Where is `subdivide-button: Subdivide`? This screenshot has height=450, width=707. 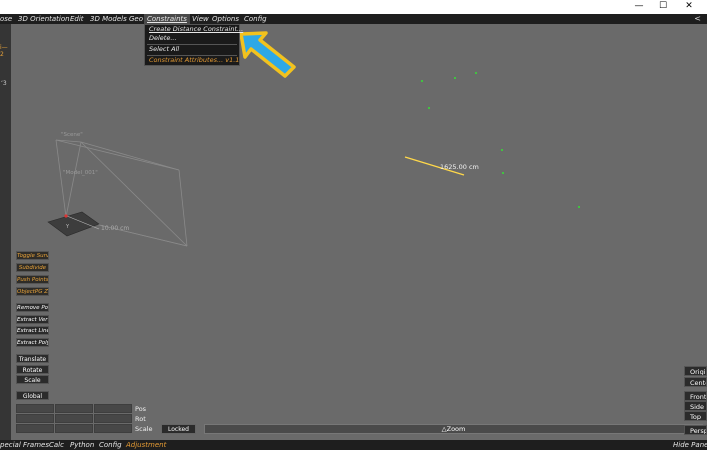 subdivide-button: Subdivide is located at coordinates (32, 267).